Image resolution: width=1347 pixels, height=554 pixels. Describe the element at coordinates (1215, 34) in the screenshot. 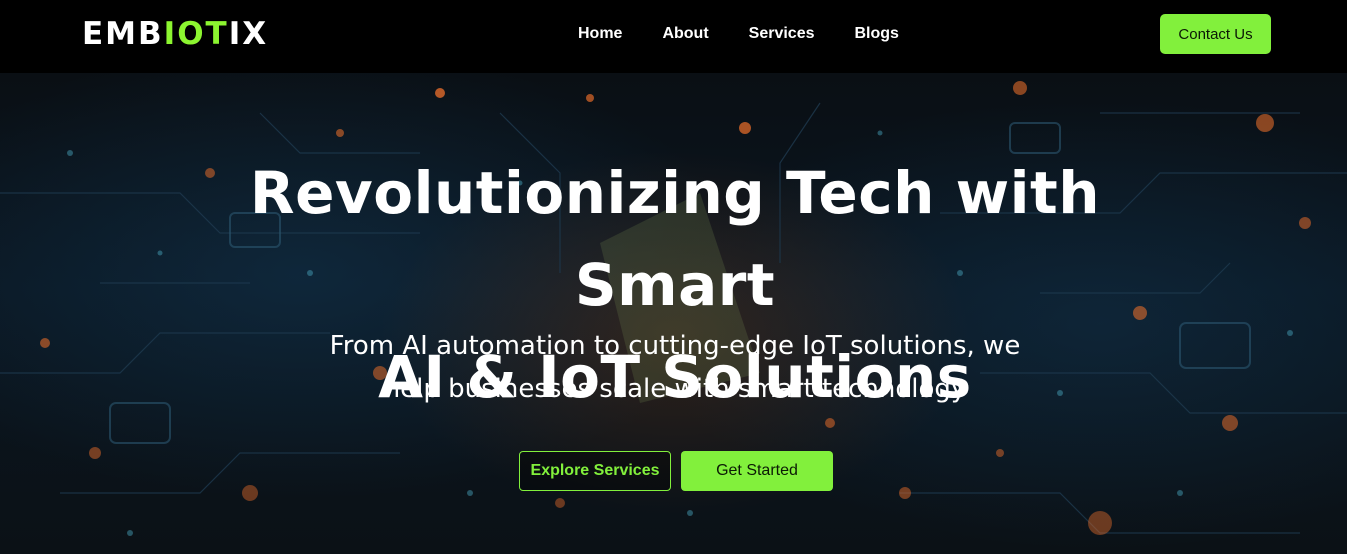

I see `contact-us-button: Contact Us` at that location.